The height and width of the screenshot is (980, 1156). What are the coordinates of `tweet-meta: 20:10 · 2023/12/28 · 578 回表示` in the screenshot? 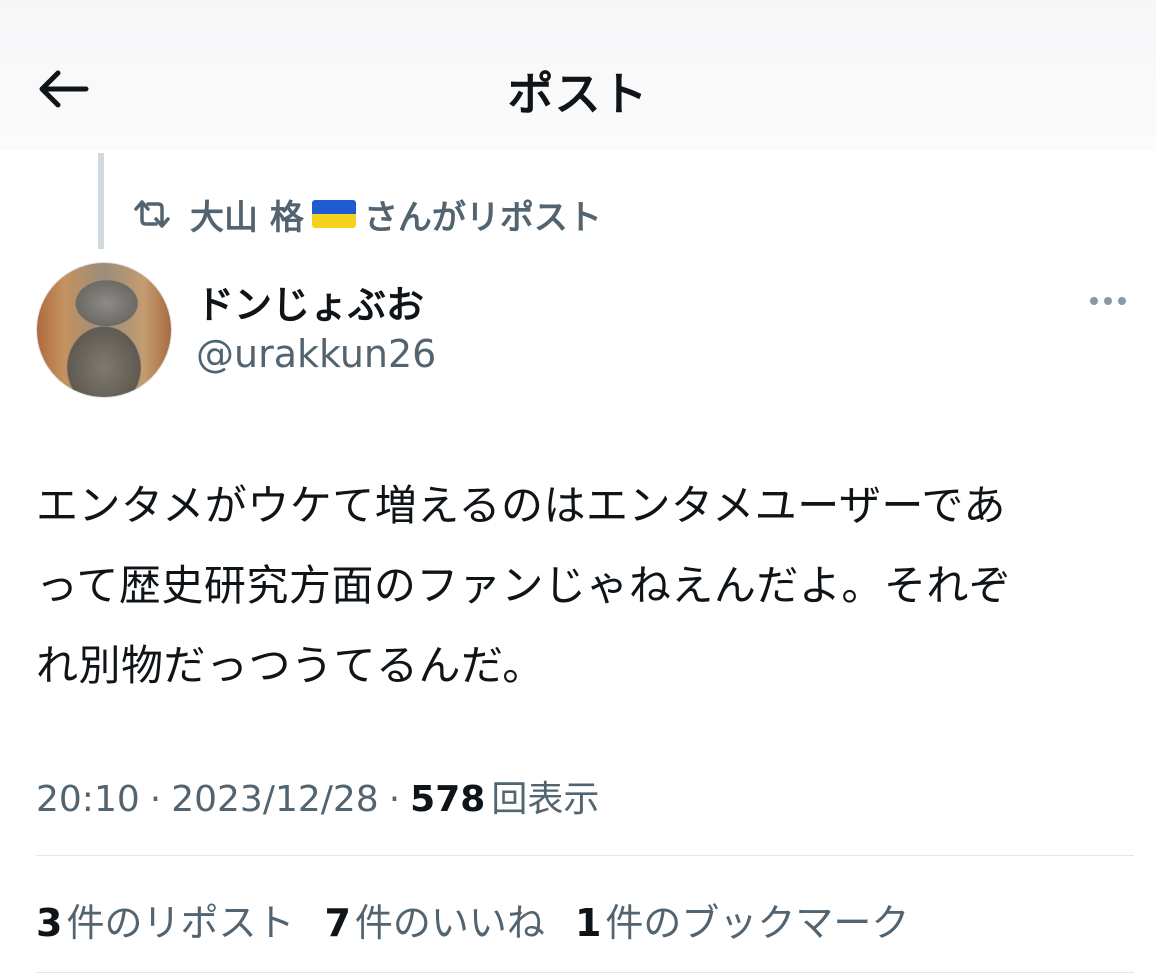 It's located at (317, 796).